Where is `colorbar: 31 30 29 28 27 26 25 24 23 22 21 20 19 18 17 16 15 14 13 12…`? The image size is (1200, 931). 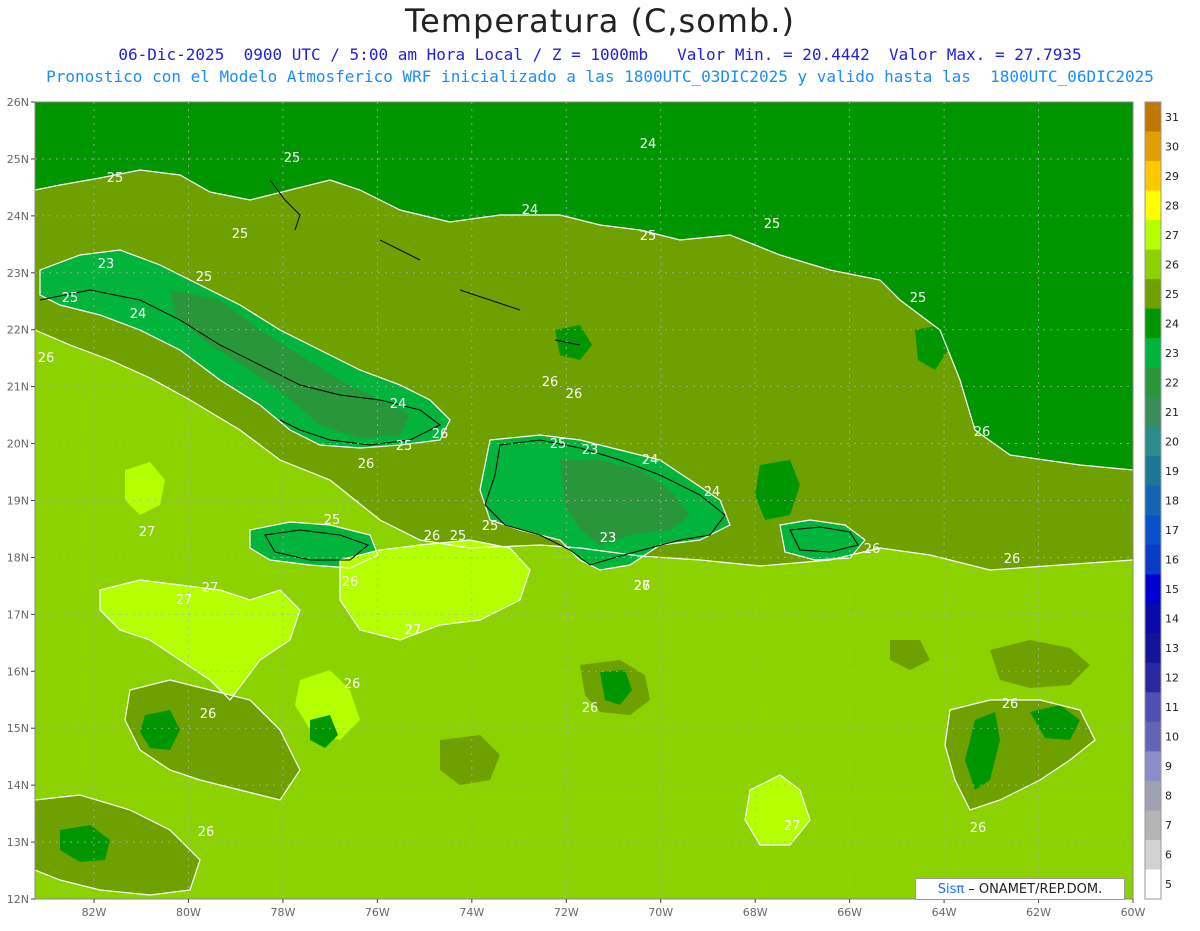
colorbar: 31 30 29 28 27 26 25 24 23 22 21 20 19 18 17 16 15 14 13 12… is located at coordinates (1161, 500).